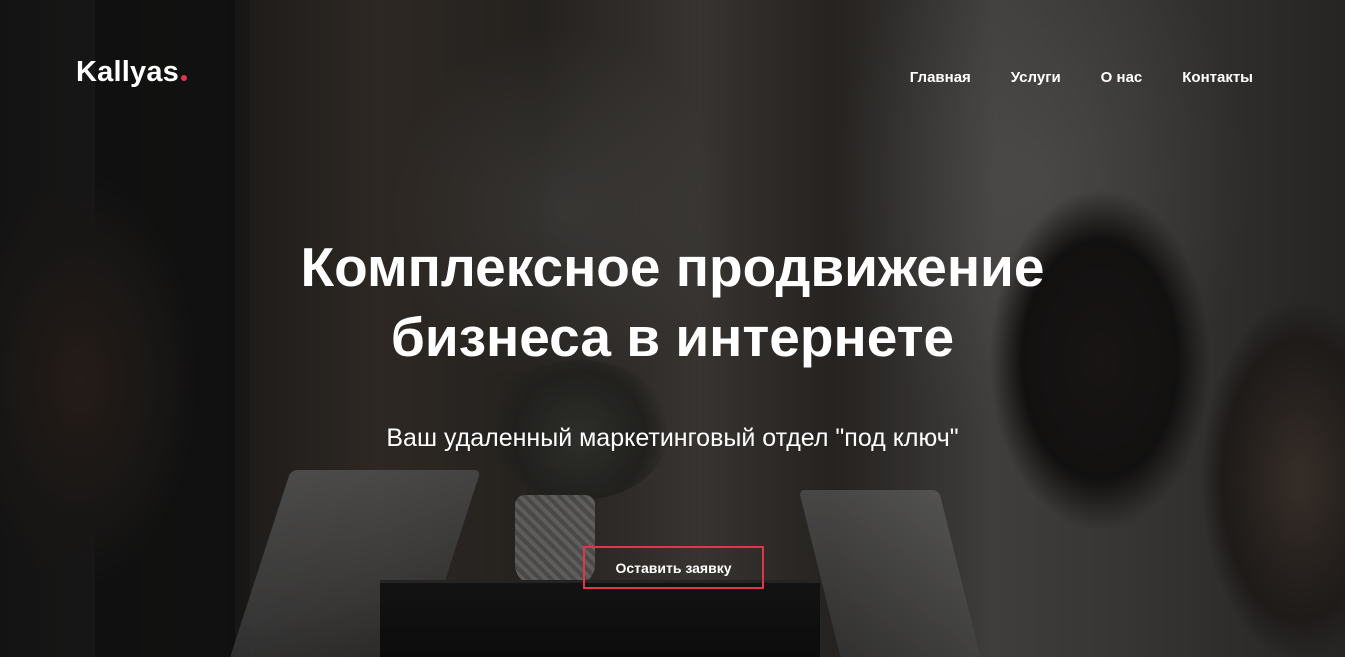  Describe the element at coordinates (672, 267) in the screenshot. I see `hero-title-line-1: Комплексное продвижение` at that location.